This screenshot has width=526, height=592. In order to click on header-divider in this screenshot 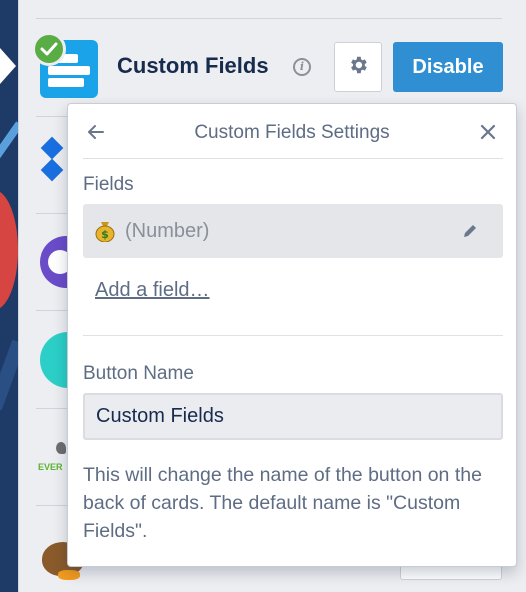, I will do `click(293, 158)`.